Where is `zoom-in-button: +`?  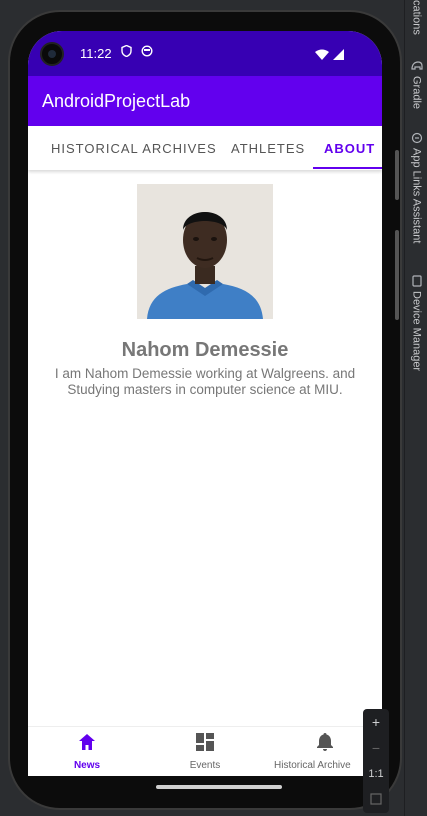 zoom-in-button: + is located at coordinates (376, 722).